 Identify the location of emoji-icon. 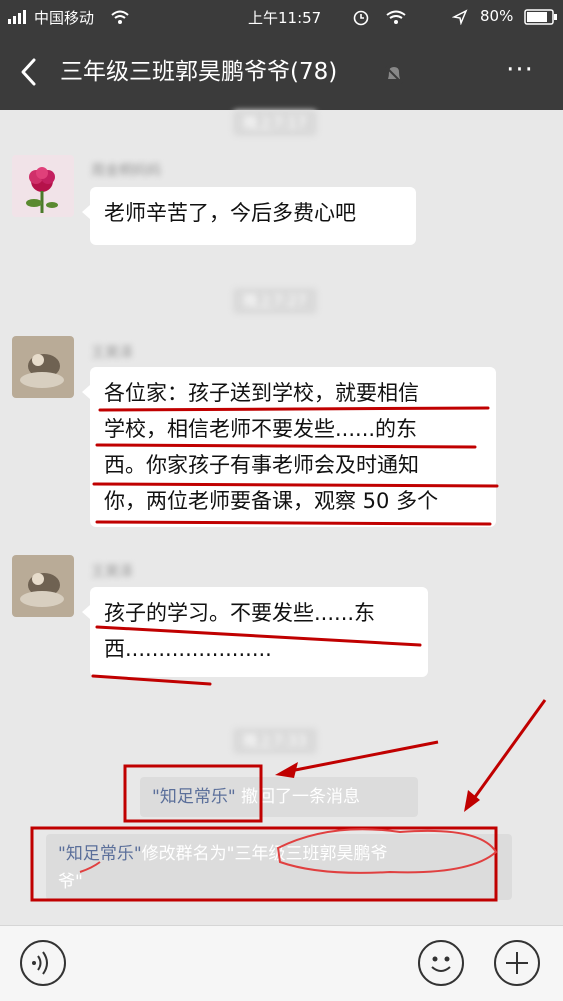
(441, 964).